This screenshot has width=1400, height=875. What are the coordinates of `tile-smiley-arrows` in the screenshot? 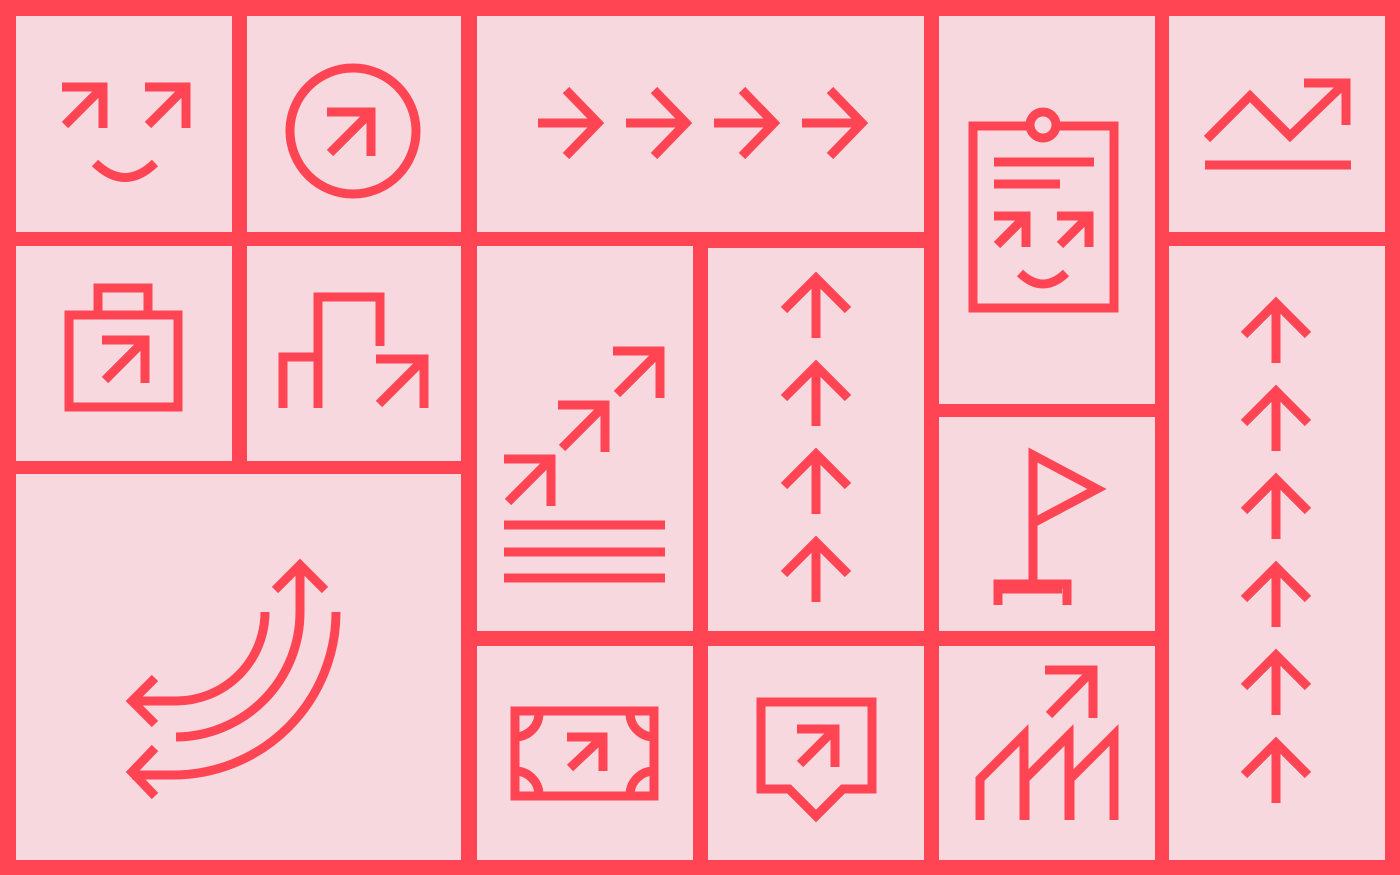 It's located at (124, 124).